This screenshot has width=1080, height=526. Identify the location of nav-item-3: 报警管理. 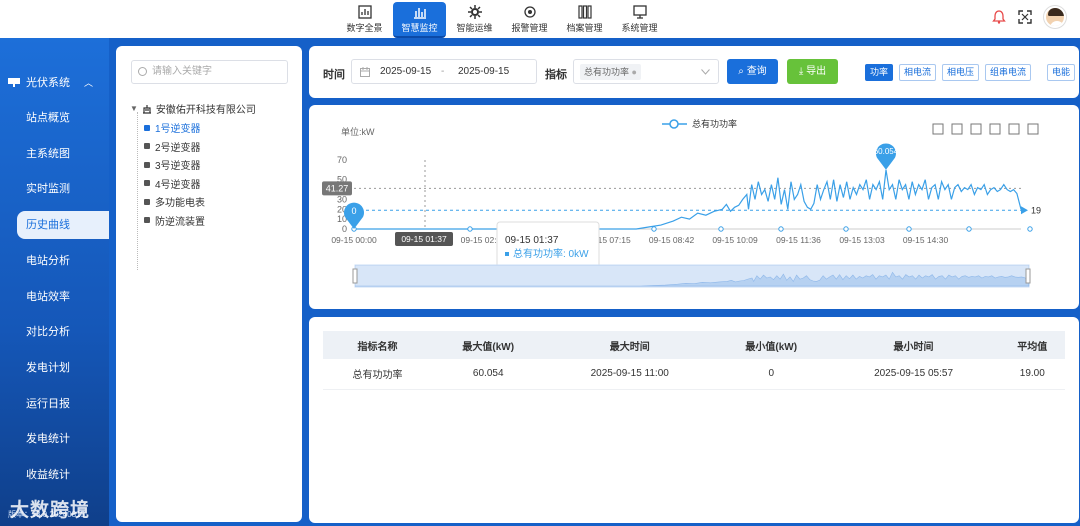
(529, 19).